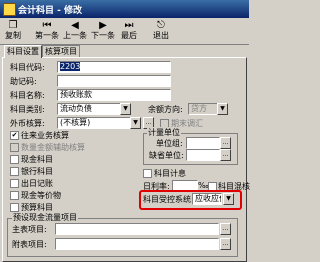 The height and width of the screenshot is (262, 320). I want to click on exit-button: ⎋ 退出, so click(161, 31).